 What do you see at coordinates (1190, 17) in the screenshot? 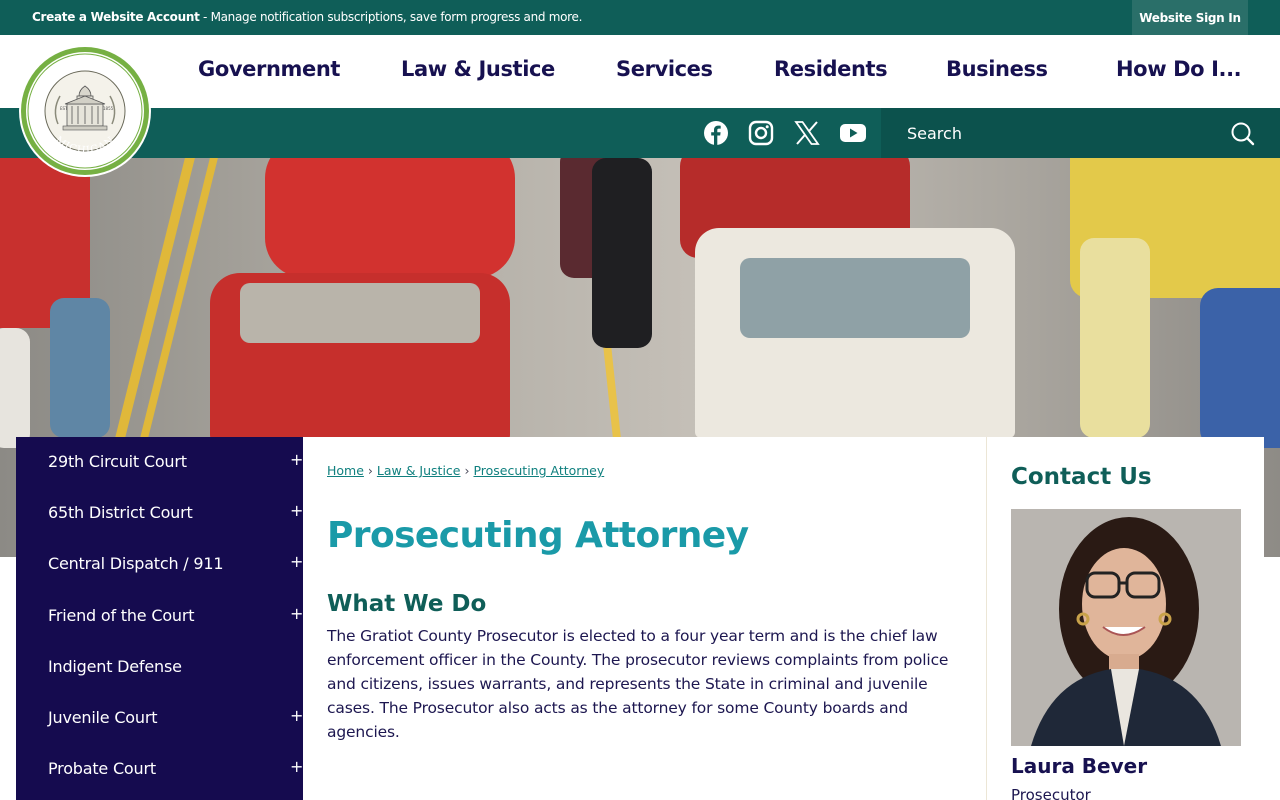
I see `website-sign-in-button: Website Sign In` at bounding box center [1190, 17].